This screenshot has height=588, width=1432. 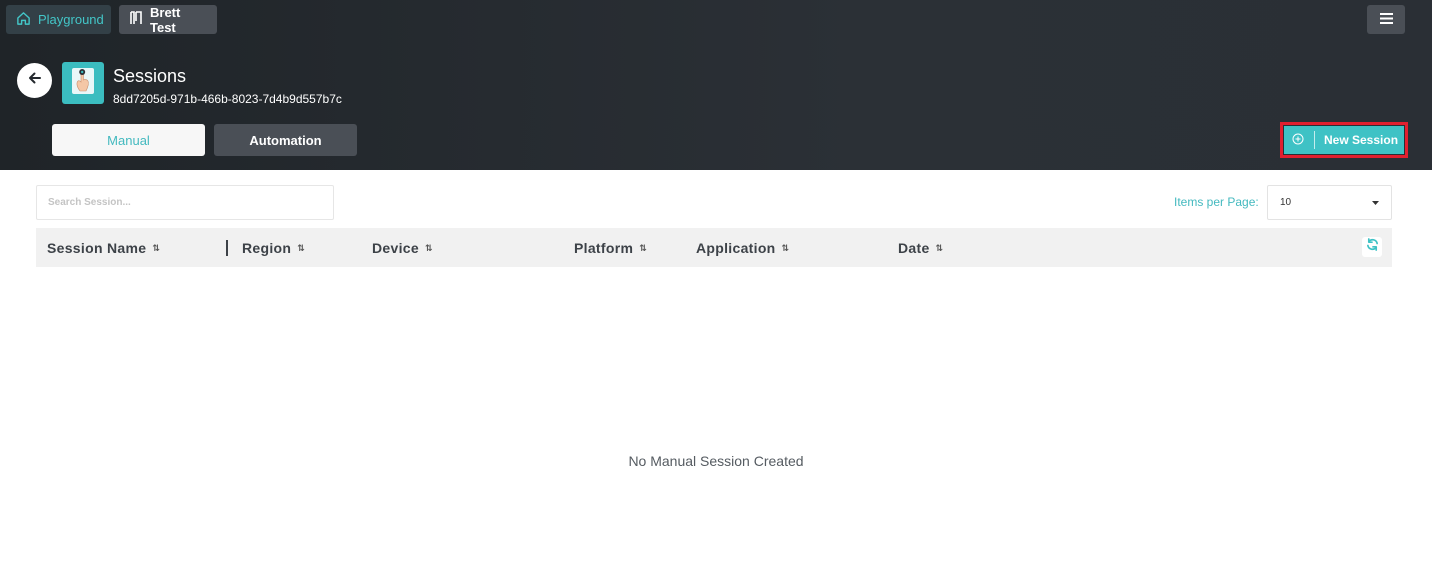 I want to click on page-subtitle: 8dd7205d-971b-466b-8023-7d4b9d557b7c, so click(x=227, y=99).